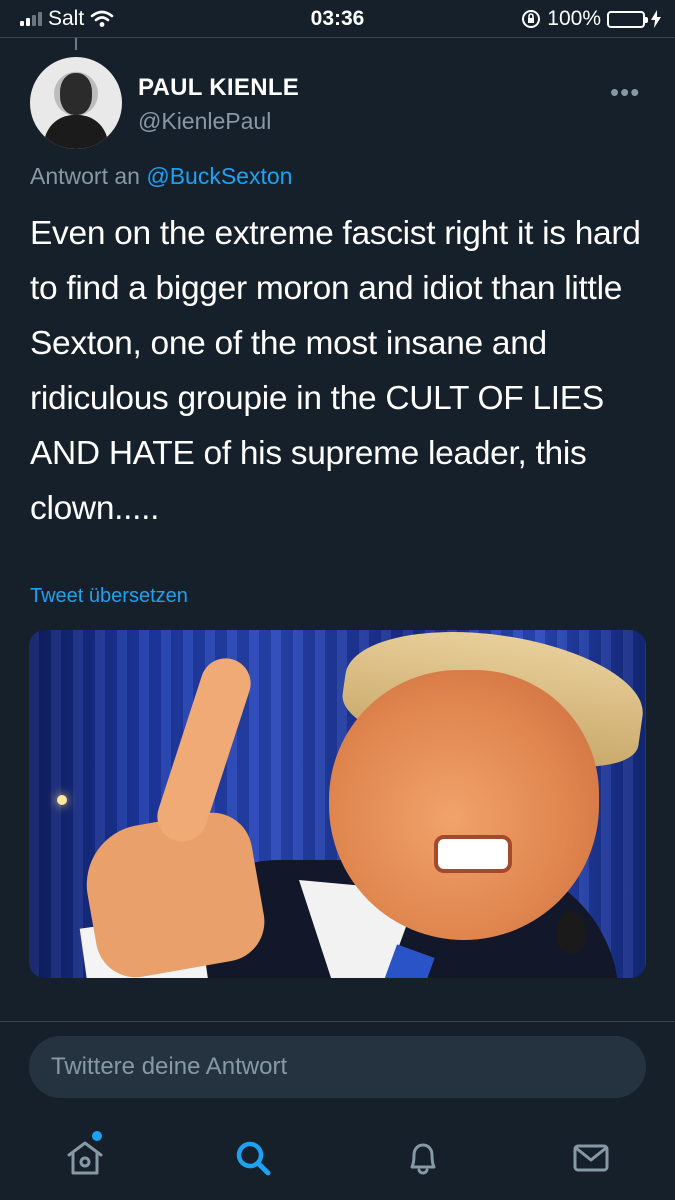 The height and width of the screenshot is (1200, 675). Describe the element at coordinates (627, 19) in the screenshot. I see `battery-icon` at that location.